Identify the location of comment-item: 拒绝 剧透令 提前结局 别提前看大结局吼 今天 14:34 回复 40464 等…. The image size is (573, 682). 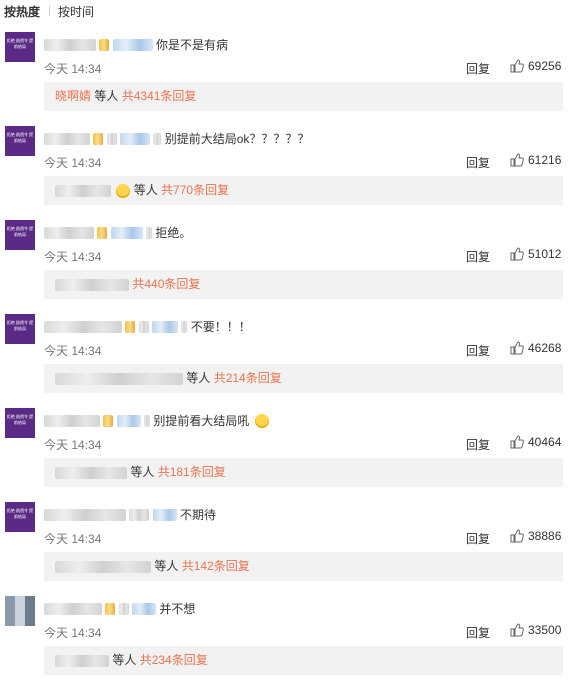
(286, 447).